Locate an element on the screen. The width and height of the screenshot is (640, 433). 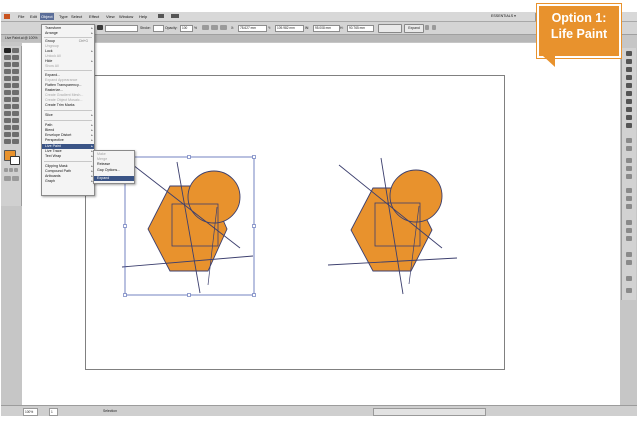
blob-brush-tool-icon is located at coordinates (7, 85).